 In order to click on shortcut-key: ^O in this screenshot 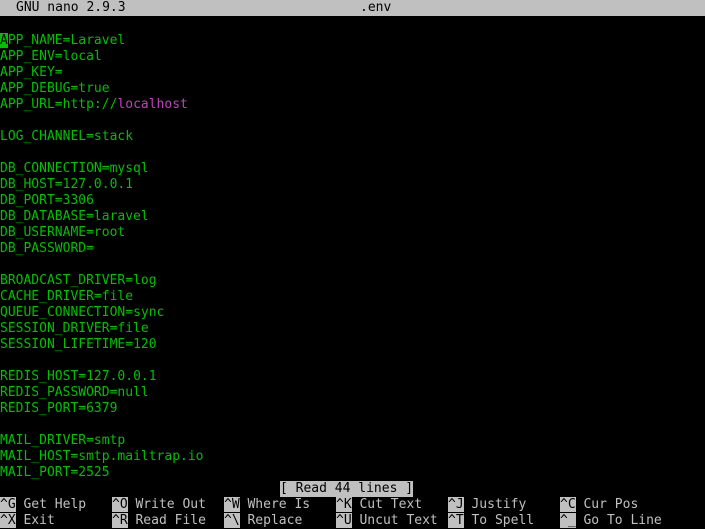, I will do `click(120, 504)`.